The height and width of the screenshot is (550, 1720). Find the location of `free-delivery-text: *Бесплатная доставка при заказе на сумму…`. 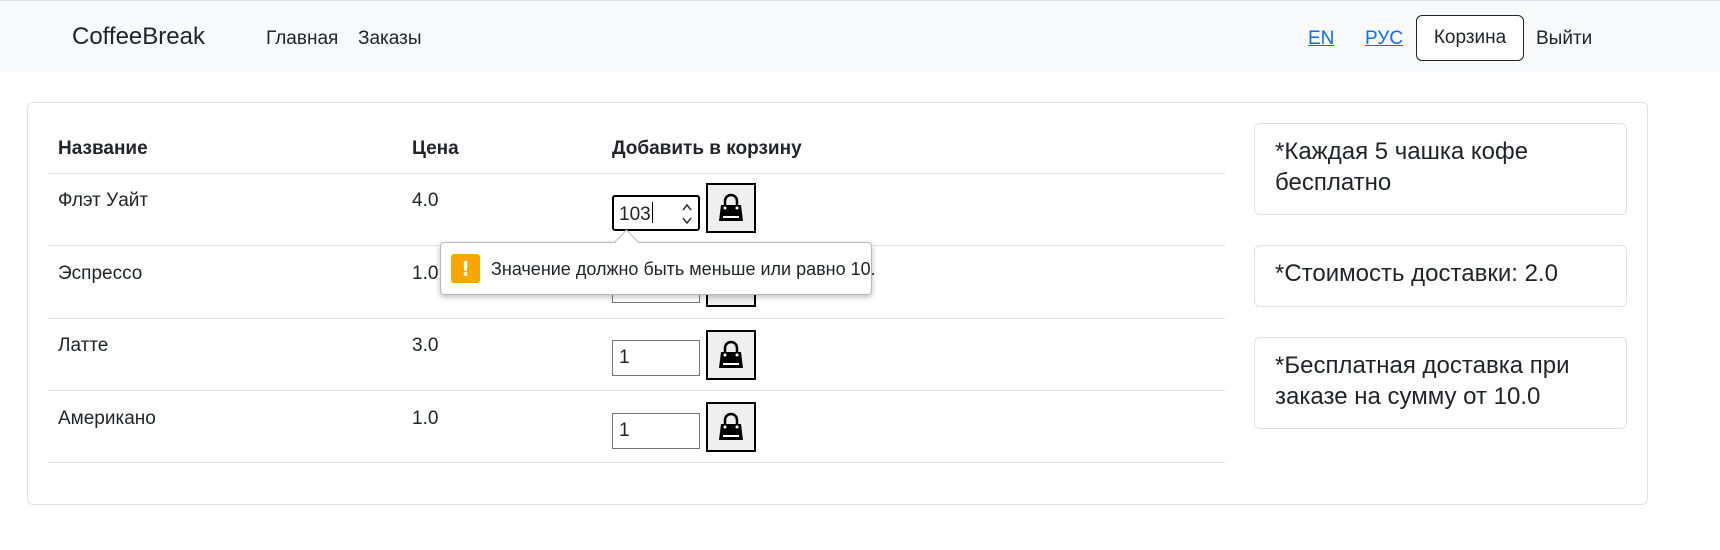

free-delivery-text: *Бесплатная доставка при заказе на сумму… is located at coordinates (1422, 381).